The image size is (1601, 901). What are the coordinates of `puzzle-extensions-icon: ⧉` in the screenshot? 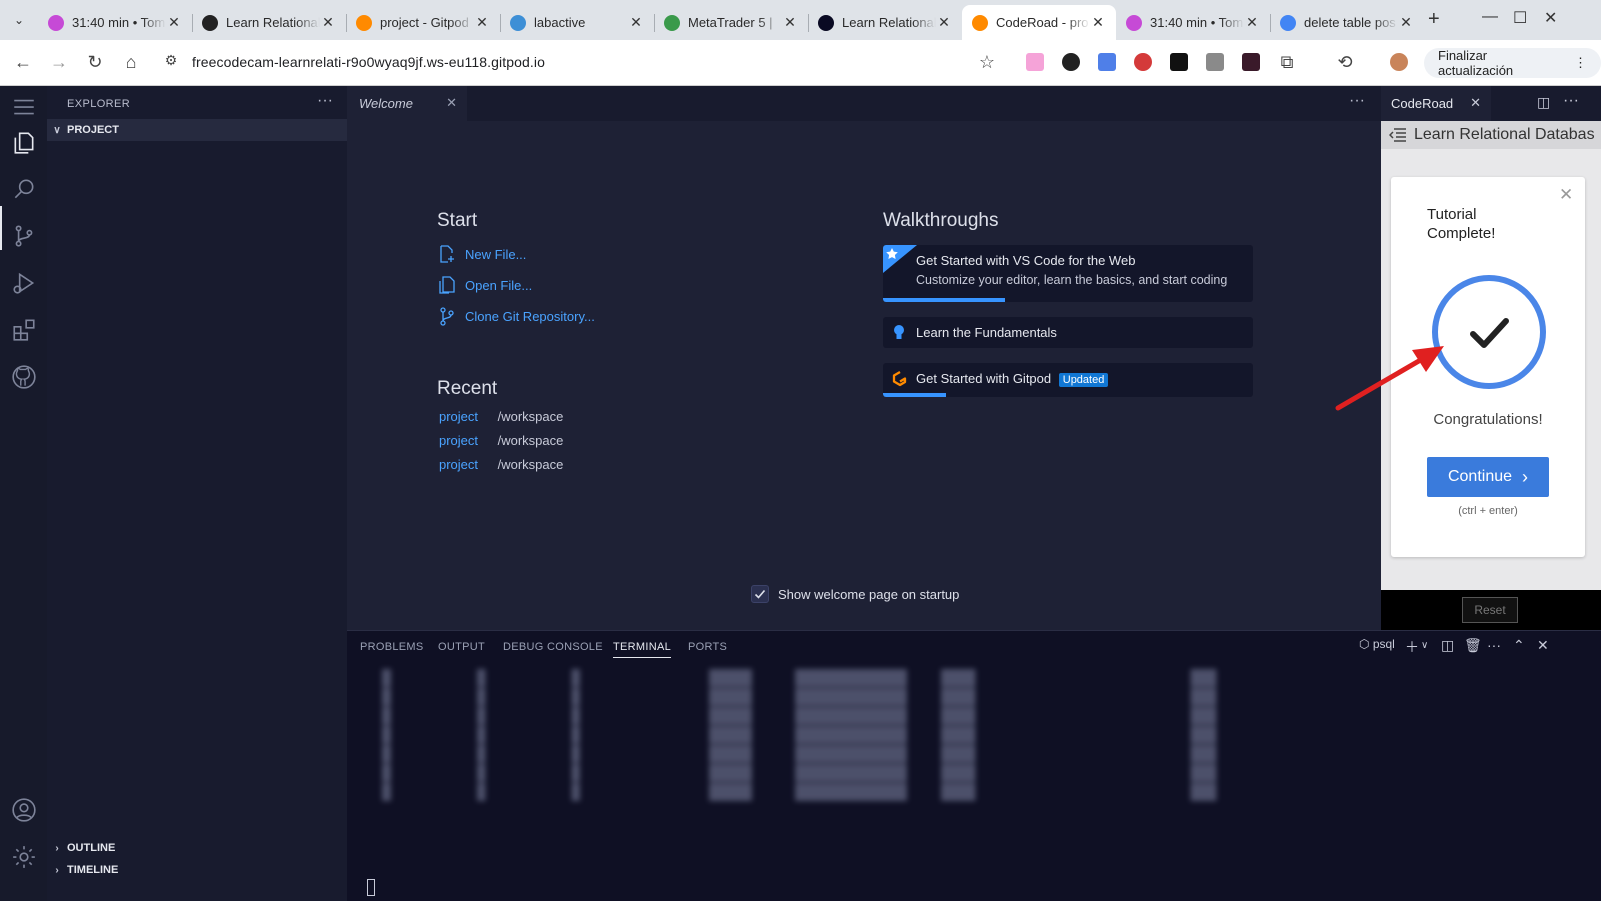 It's located at (1287, 62).